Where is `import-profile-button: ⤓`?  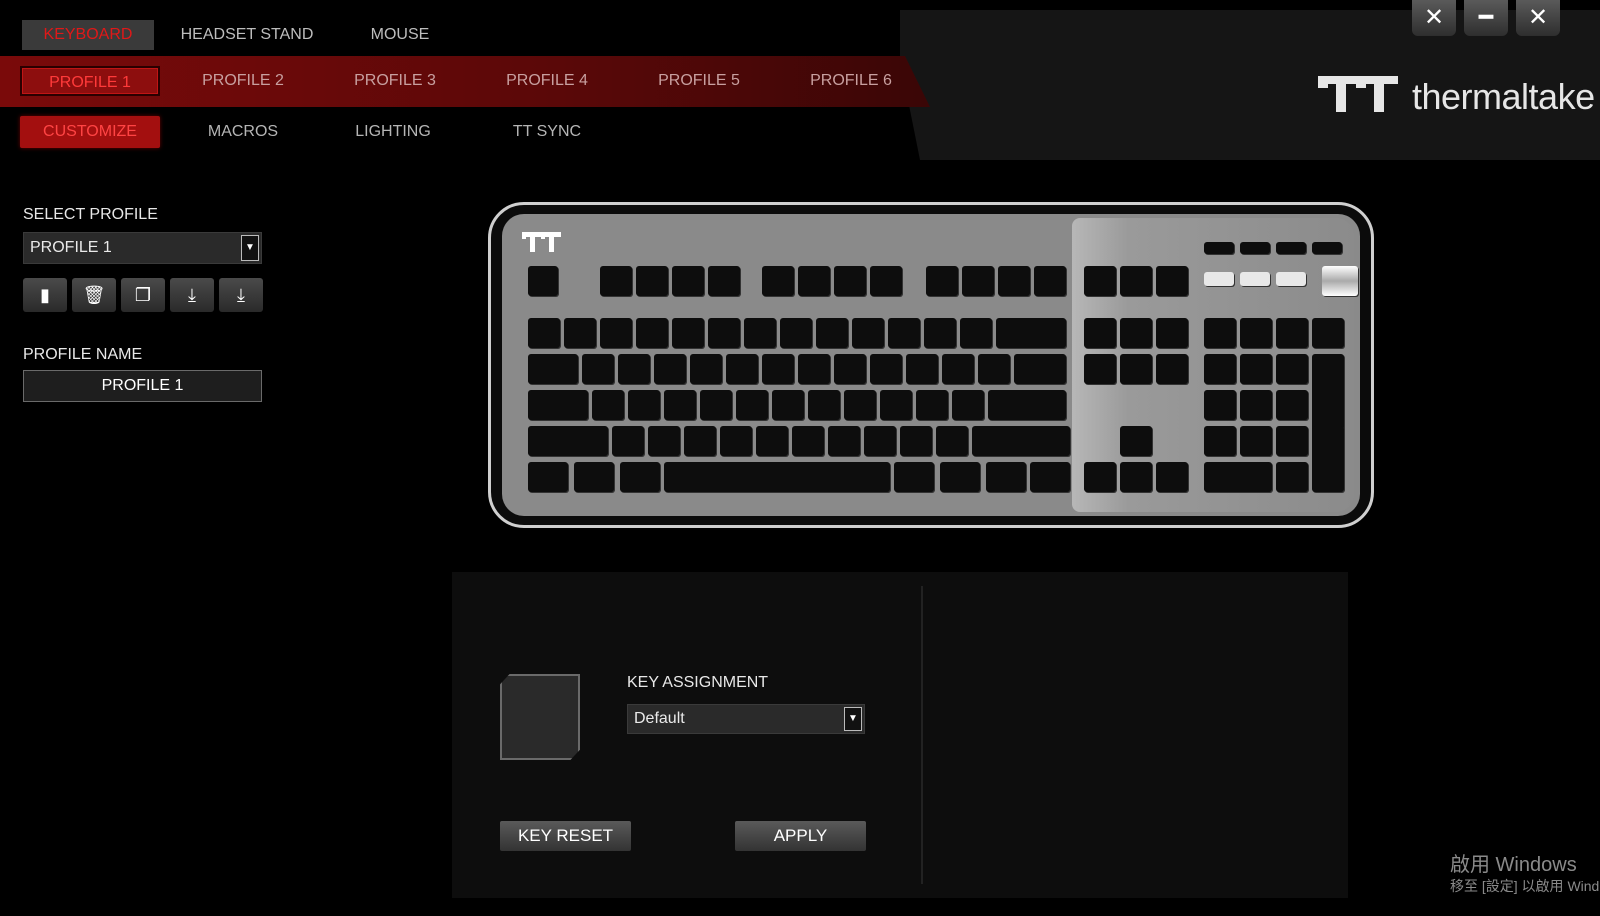
import-profile-button: ⤓ is located at coordinates (192, 295).